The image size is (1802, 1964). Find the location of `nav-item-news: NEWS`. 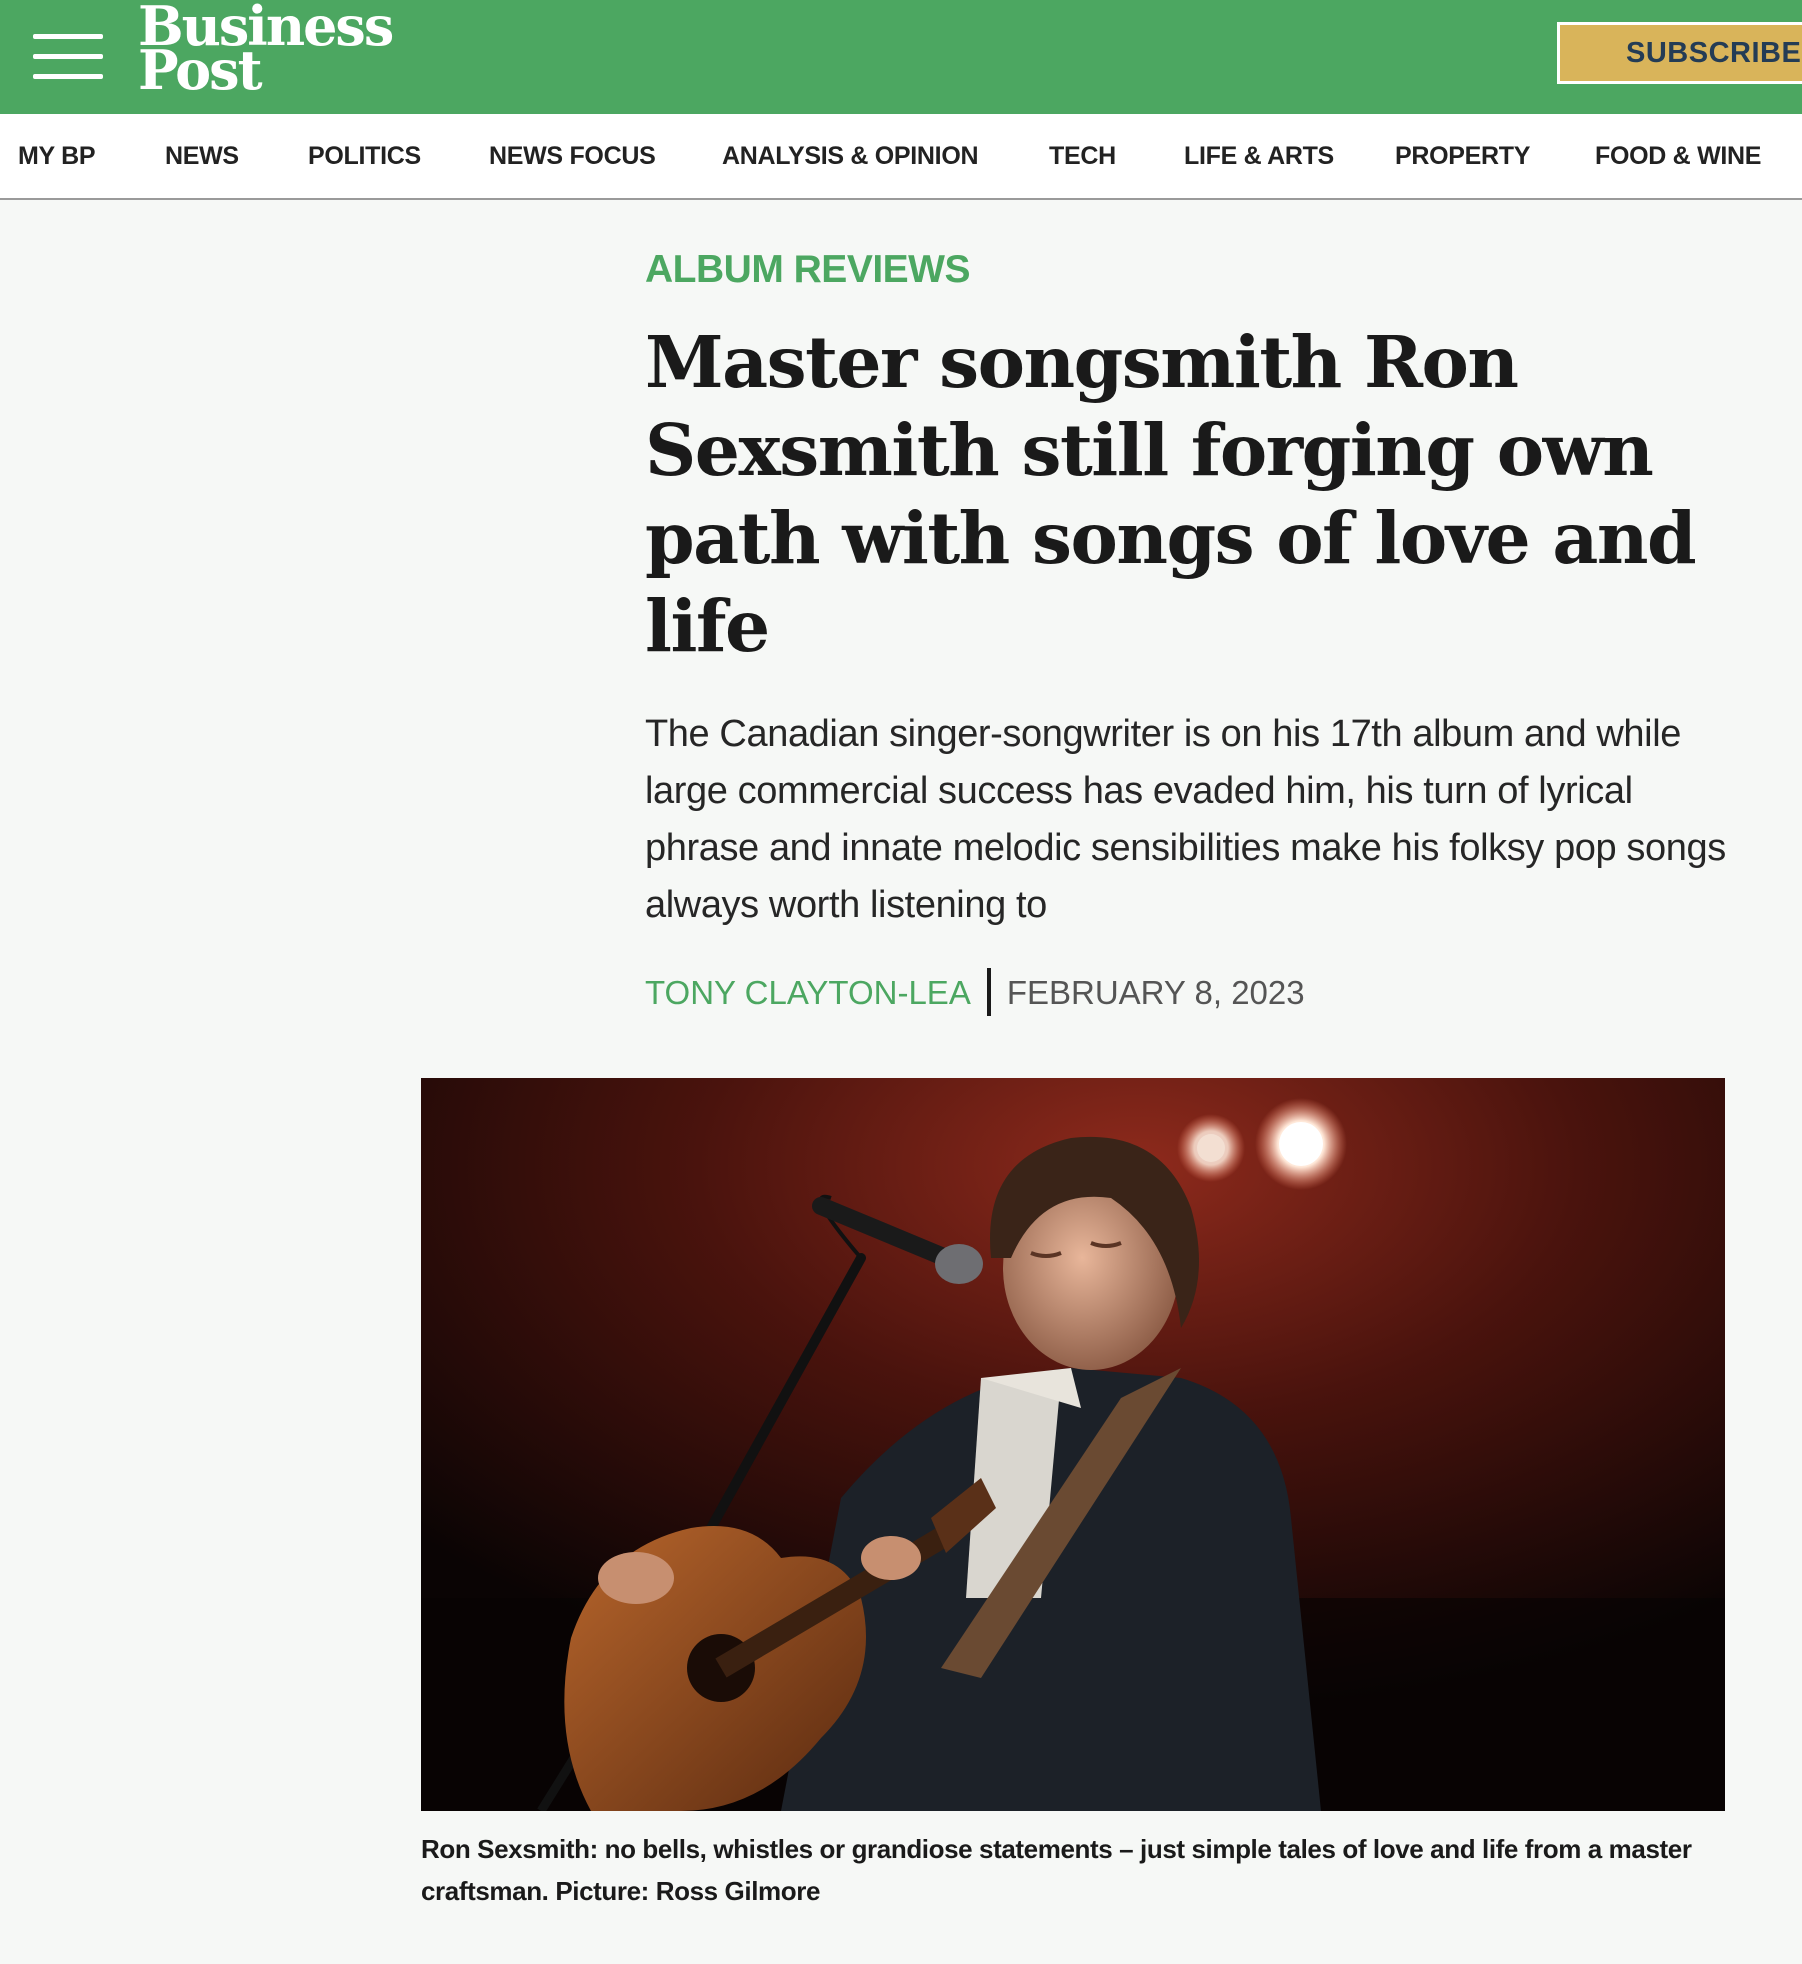

nav-item-news: NEWS is located at coordinates (202, 156).